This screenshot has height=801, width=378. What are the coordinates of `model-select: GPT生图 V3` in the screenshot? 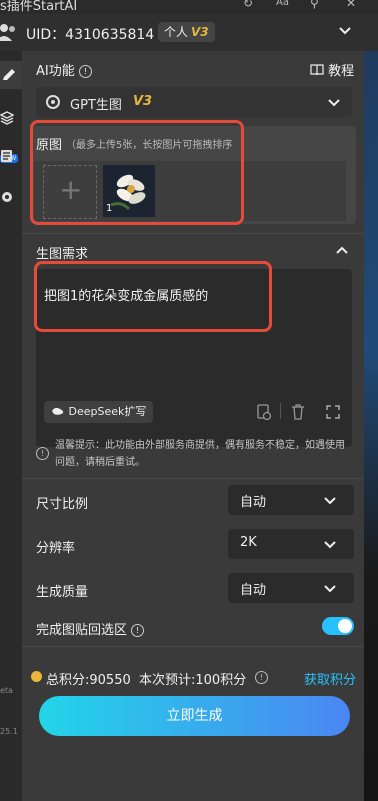 It's located at (194, 102).